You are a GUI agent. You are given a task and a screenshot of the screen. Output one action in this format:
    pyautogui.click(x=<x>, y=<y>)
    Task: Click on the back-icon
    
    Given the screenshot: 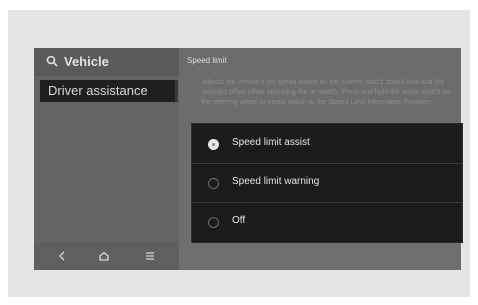 What is the action you would take?
    pyautogui.click(x=62, y=256)
    